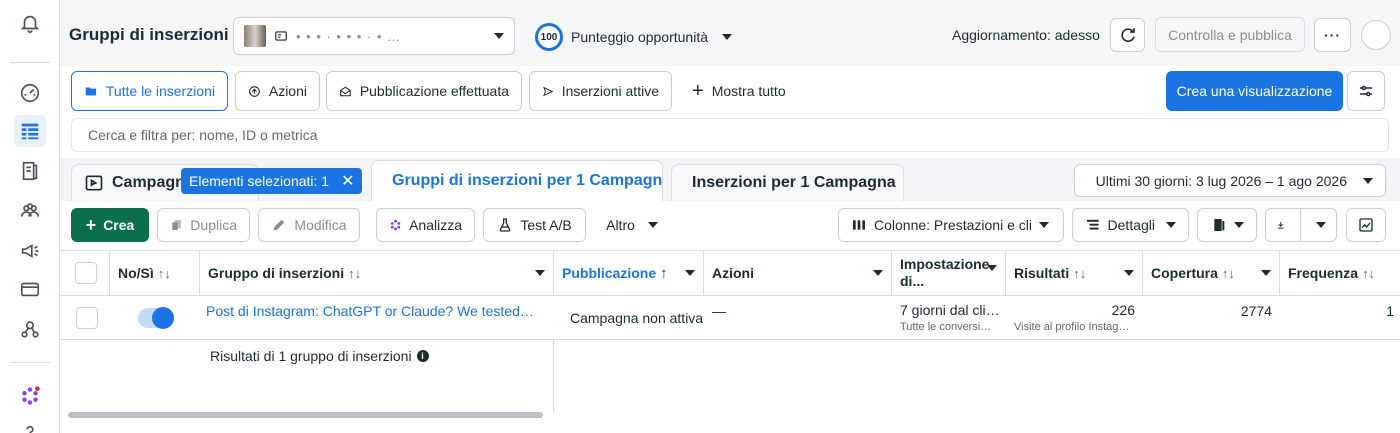 This screenshot has height=433, width=1400. I want to click on filter-actions: Azioni, so click(277, 91).